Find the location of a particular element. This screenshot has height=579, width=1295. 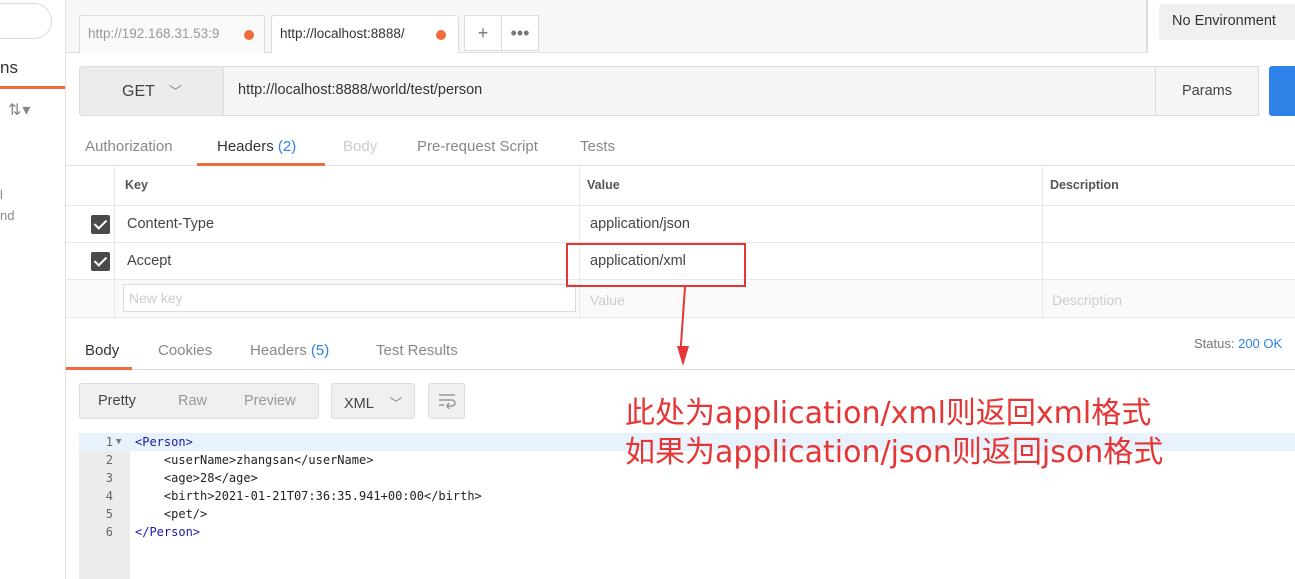

sidebar-tab-underline is located at coordinates (32, 87).